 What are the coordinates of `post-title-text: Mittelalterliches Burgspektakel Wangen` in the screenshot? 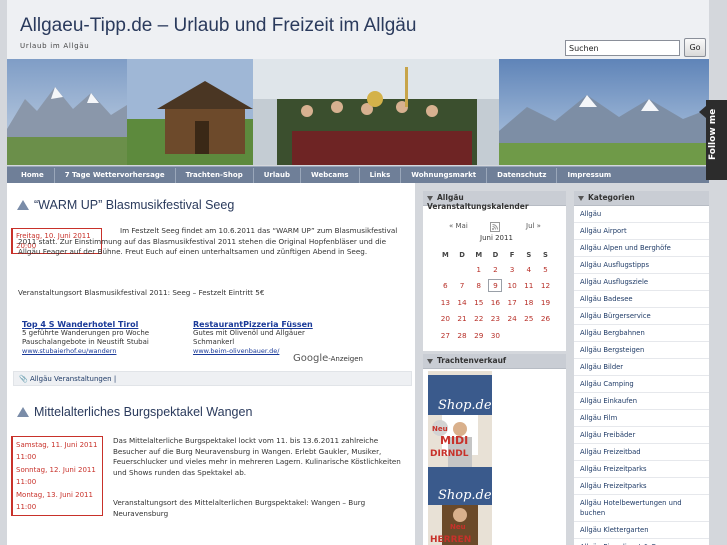 It's located at (143, 412).